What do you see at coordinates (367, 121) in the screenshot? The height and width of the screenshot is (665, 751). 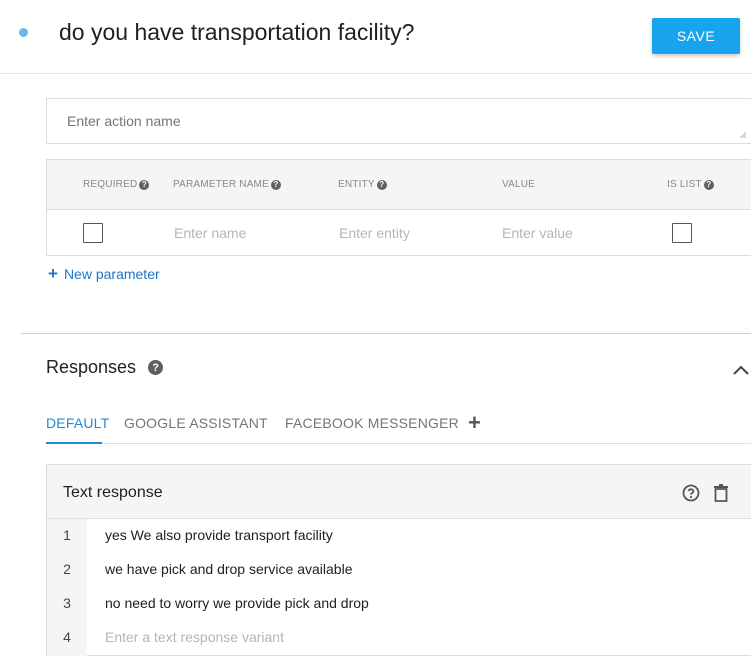 I see `action-name-input` at bounding box center [367, 121].